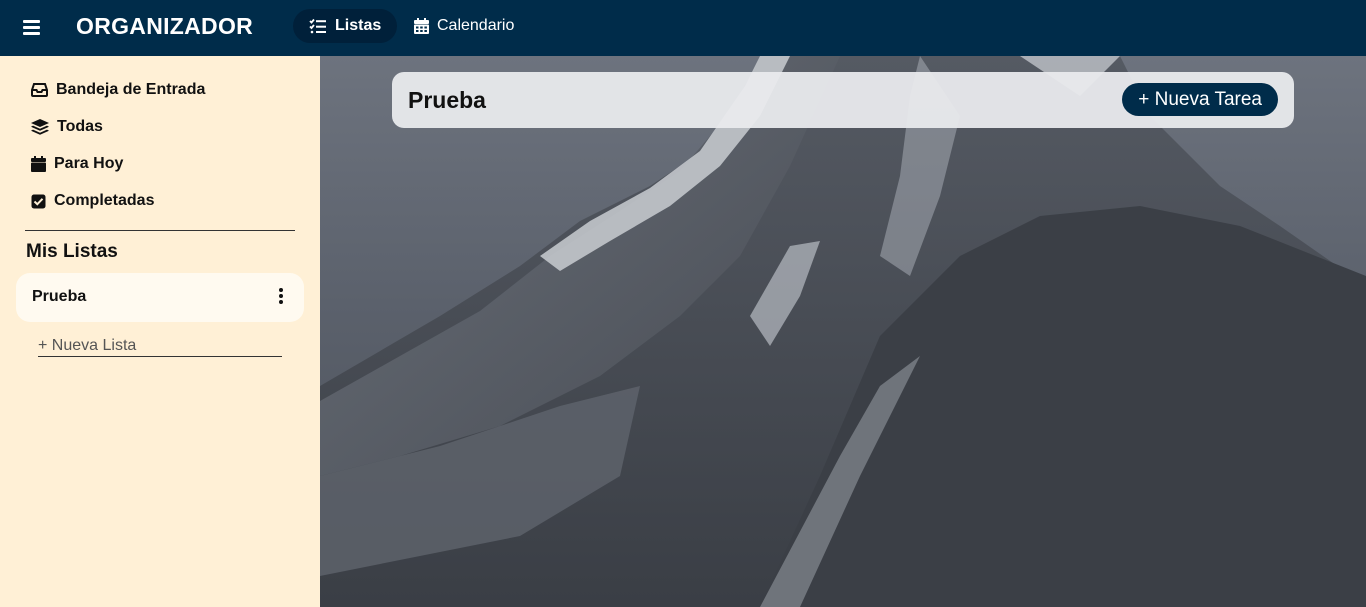 The image size is (1366, 607). I want to click on list-item-prueba: Prueba, so click(160, 297).